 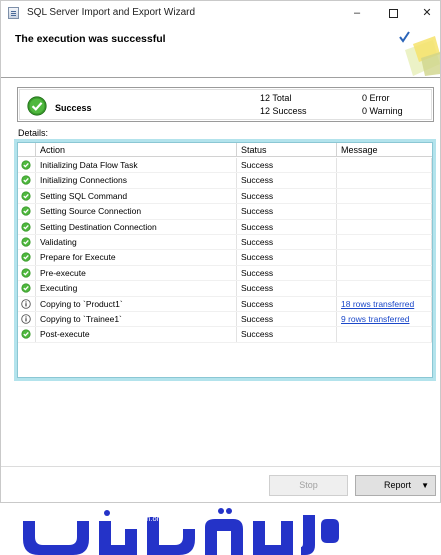 I want to click on grid-header: Action Status Message, so click(x=225, y=150).